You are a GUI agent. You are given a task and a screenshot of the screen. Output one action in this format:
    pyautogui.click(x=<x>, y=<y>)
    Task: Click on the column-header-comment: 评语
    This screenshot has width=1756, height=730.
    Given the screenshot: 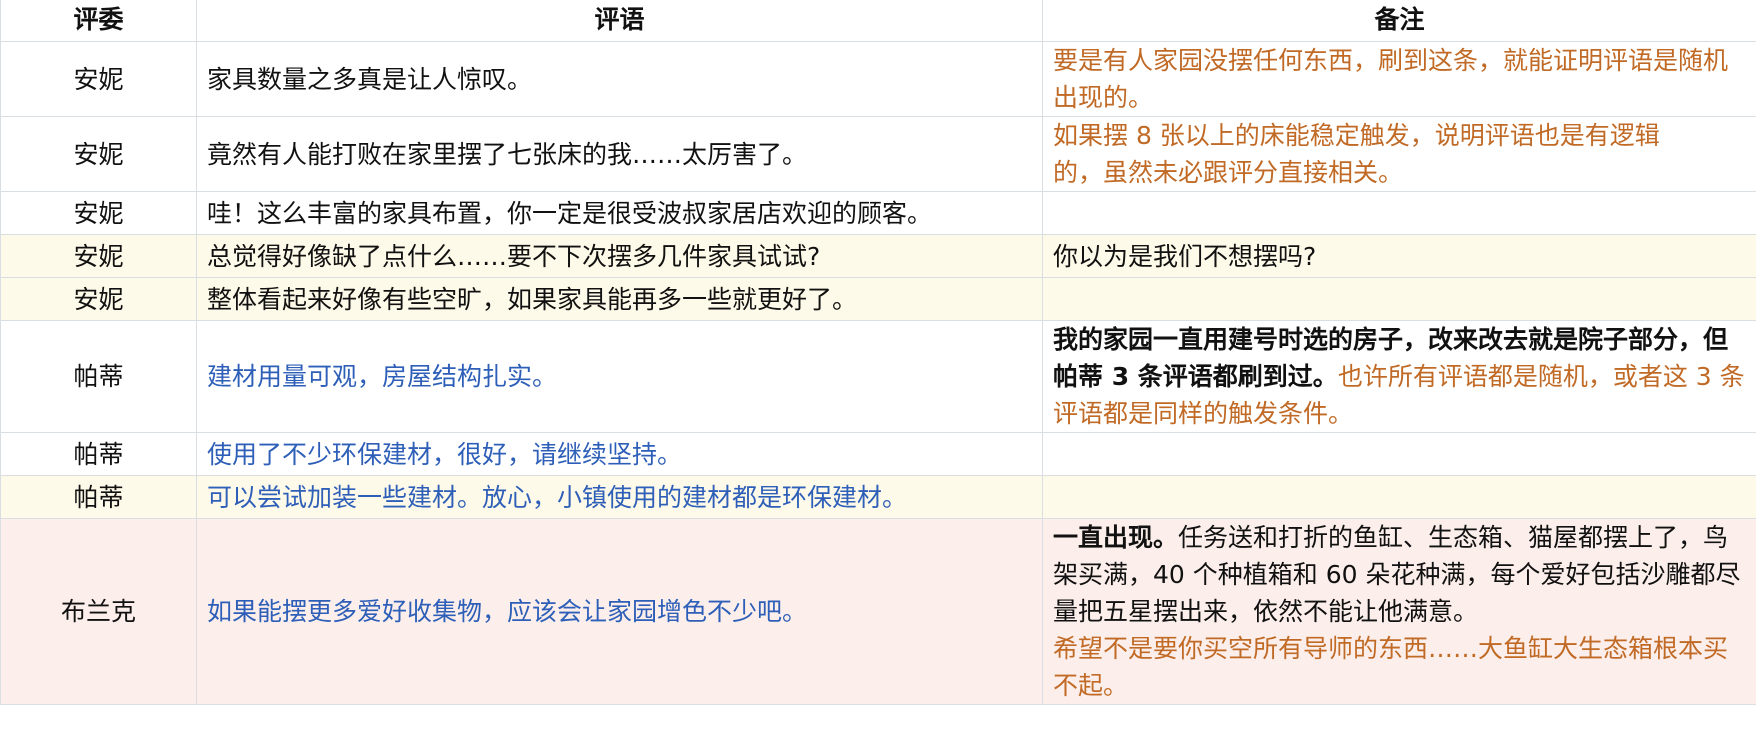 What is the action you would take?
    pyautogui.click(x=619, y=21)
    